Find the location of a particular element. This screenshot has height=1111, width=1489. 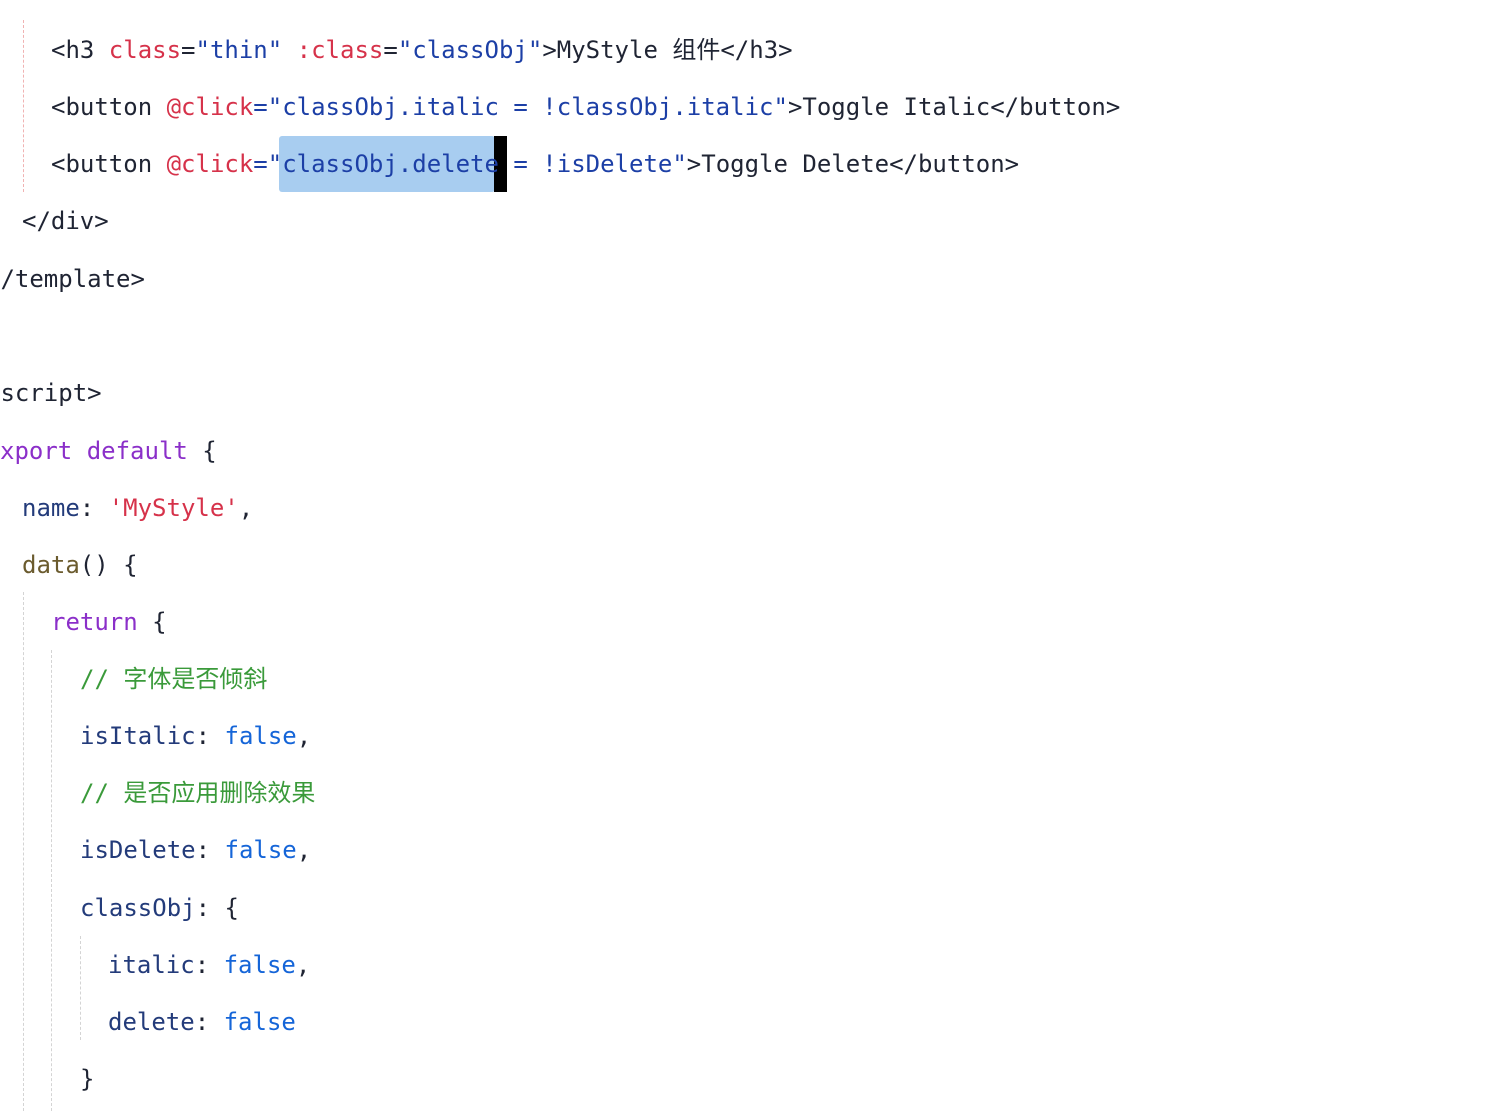

code-token-tag: <script> is located at coordinates (51, 393).